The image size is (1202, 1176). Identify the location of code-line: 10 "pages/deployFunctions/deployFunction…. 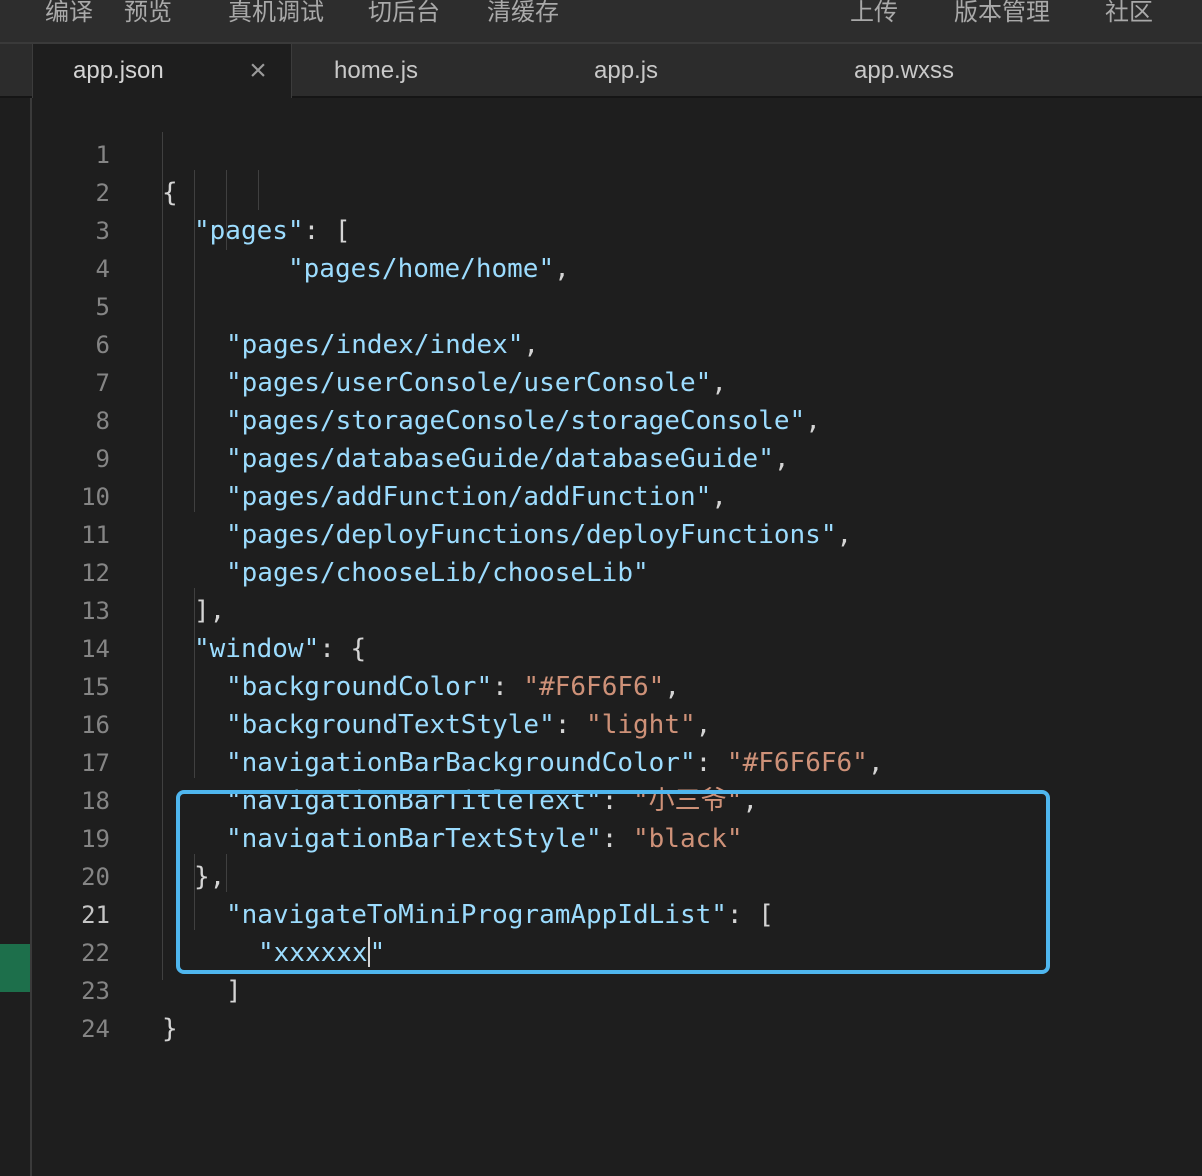
(617, 495).